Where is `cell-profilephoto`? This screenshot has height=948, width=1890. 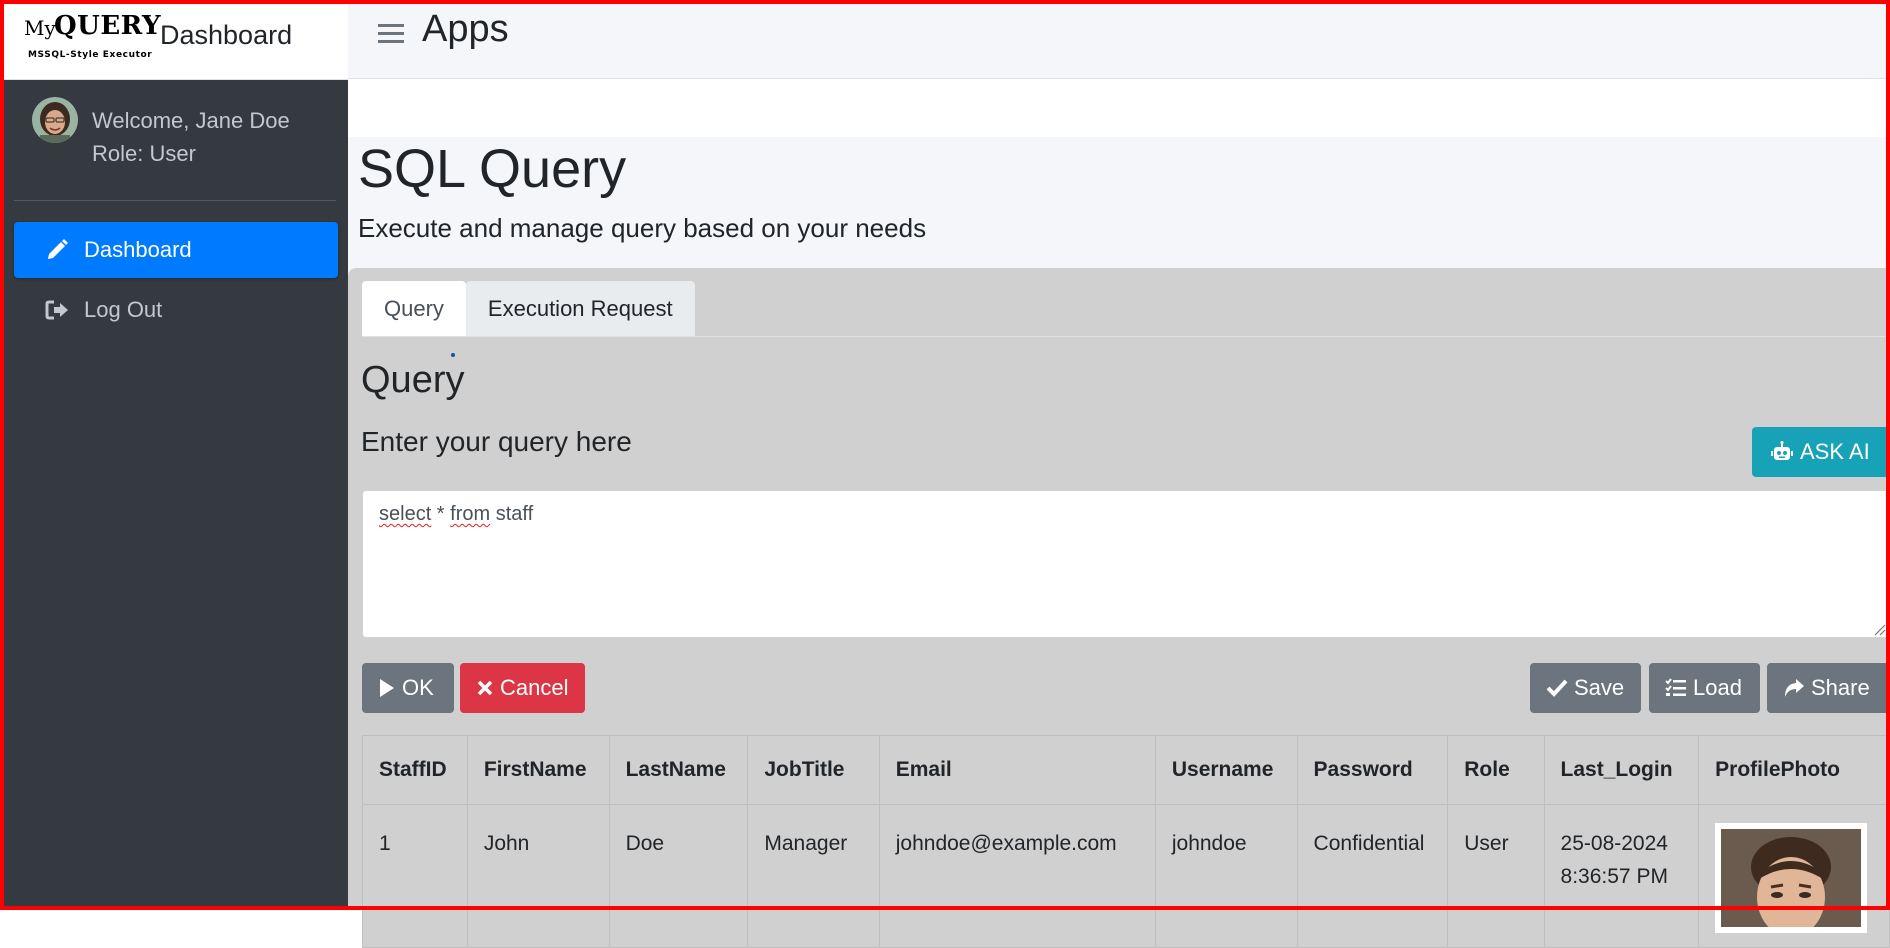 cell-profilephoto is located at coordinates (1794, 876).